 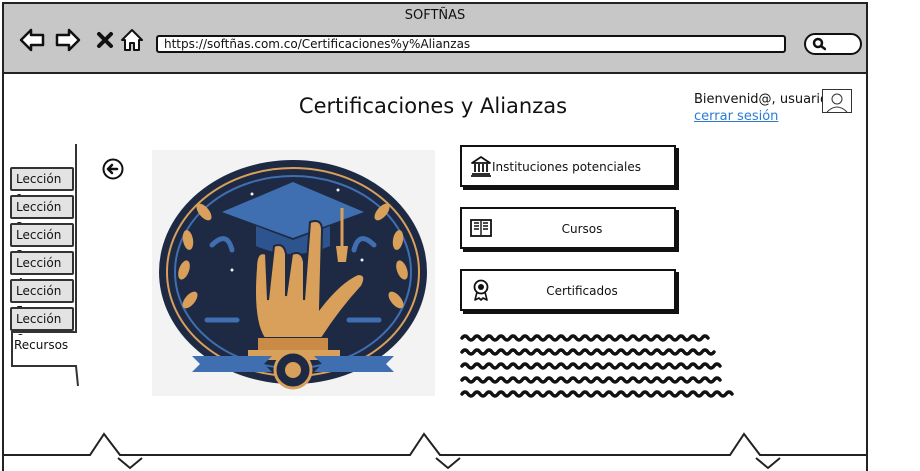 What do you see at coordinates (761, 99) in the screenshot?
I see `welcome-text: Bienvenid@, usuario` at bounding box center [761, 99].